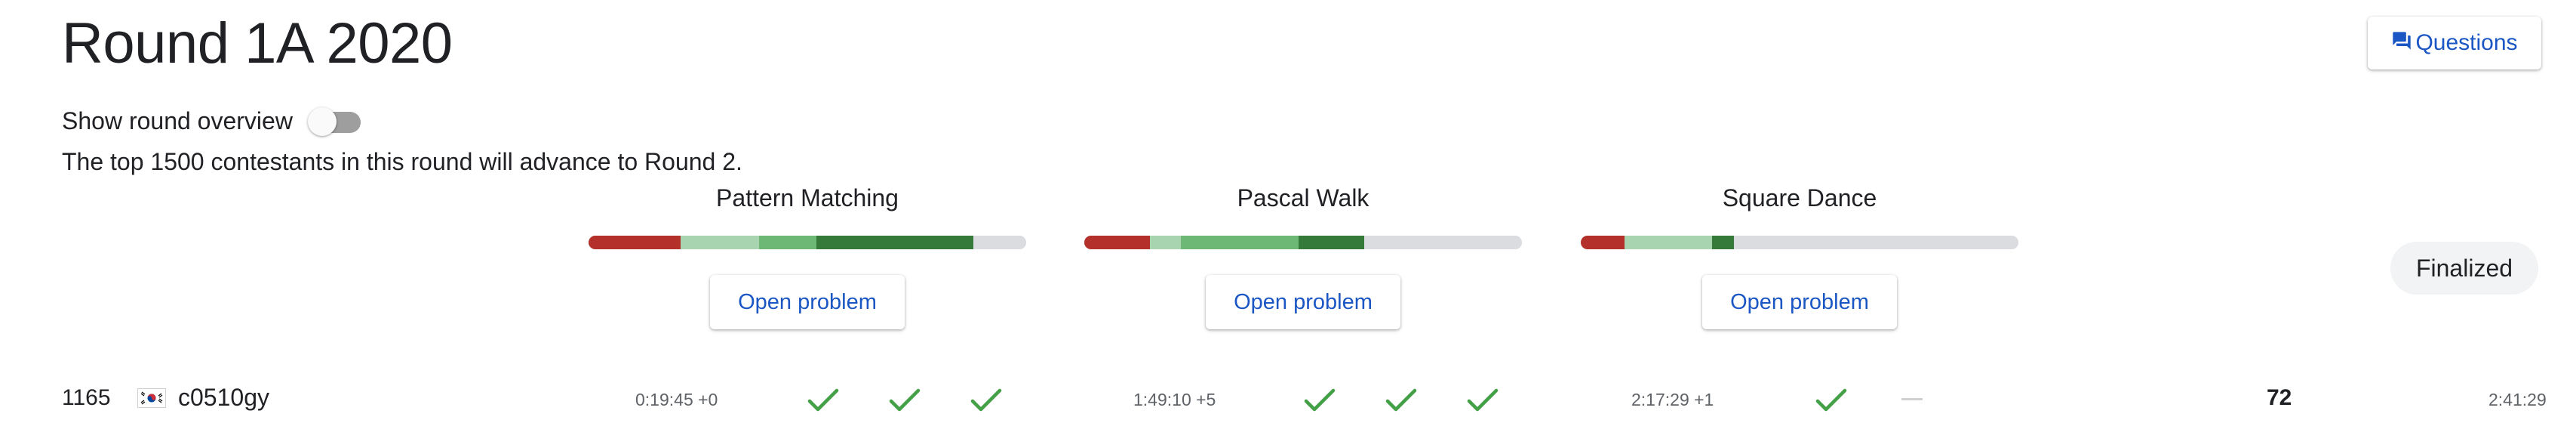 Image resolution: width=2576 pixels, height=423 pixels. Describe the element at coordinates (2402, 41) in the screenshot. I see `question-answer-icon` at that location.